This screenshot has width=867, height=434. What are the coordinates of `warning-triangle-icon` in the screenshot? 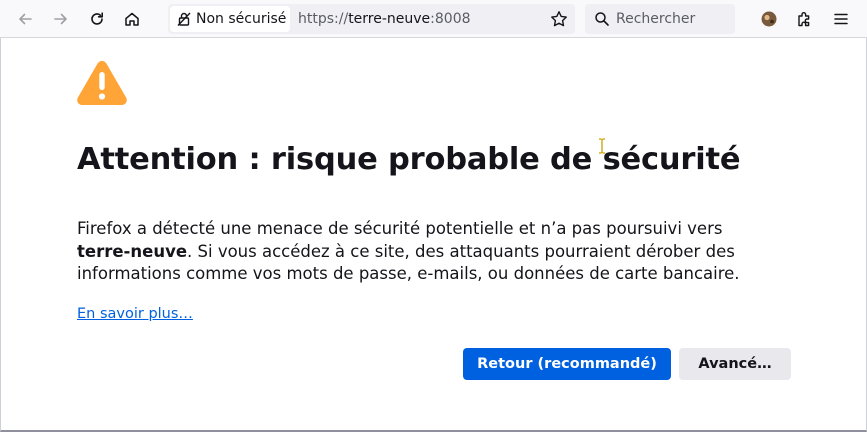 It's located at (102, 83).